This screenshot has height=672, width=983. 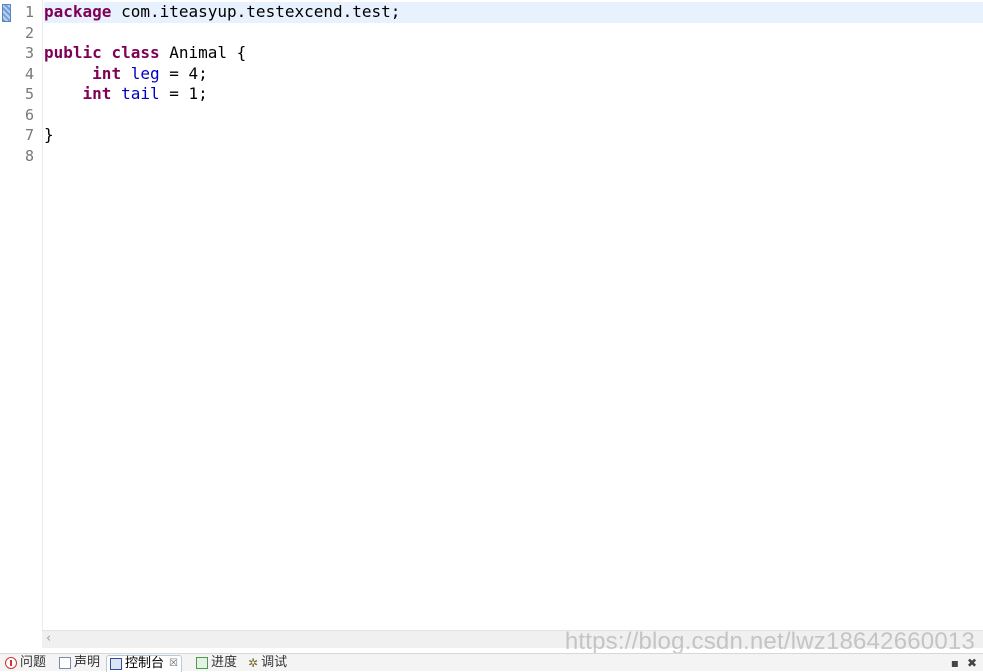 I want to click on tab-problems-label: 问题, so click(x=33, y=662).